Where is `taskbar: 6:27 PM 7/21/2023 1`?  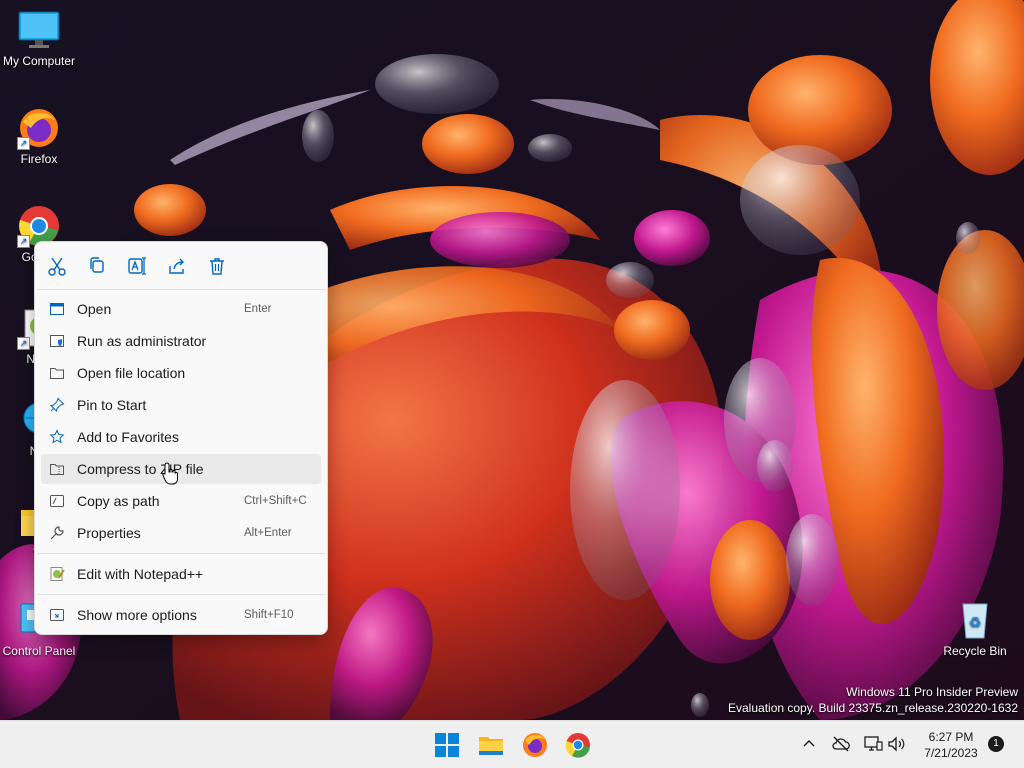
taskbar: 6:27 PM 7/21/2023 1 is located at coordinates (512, 744).